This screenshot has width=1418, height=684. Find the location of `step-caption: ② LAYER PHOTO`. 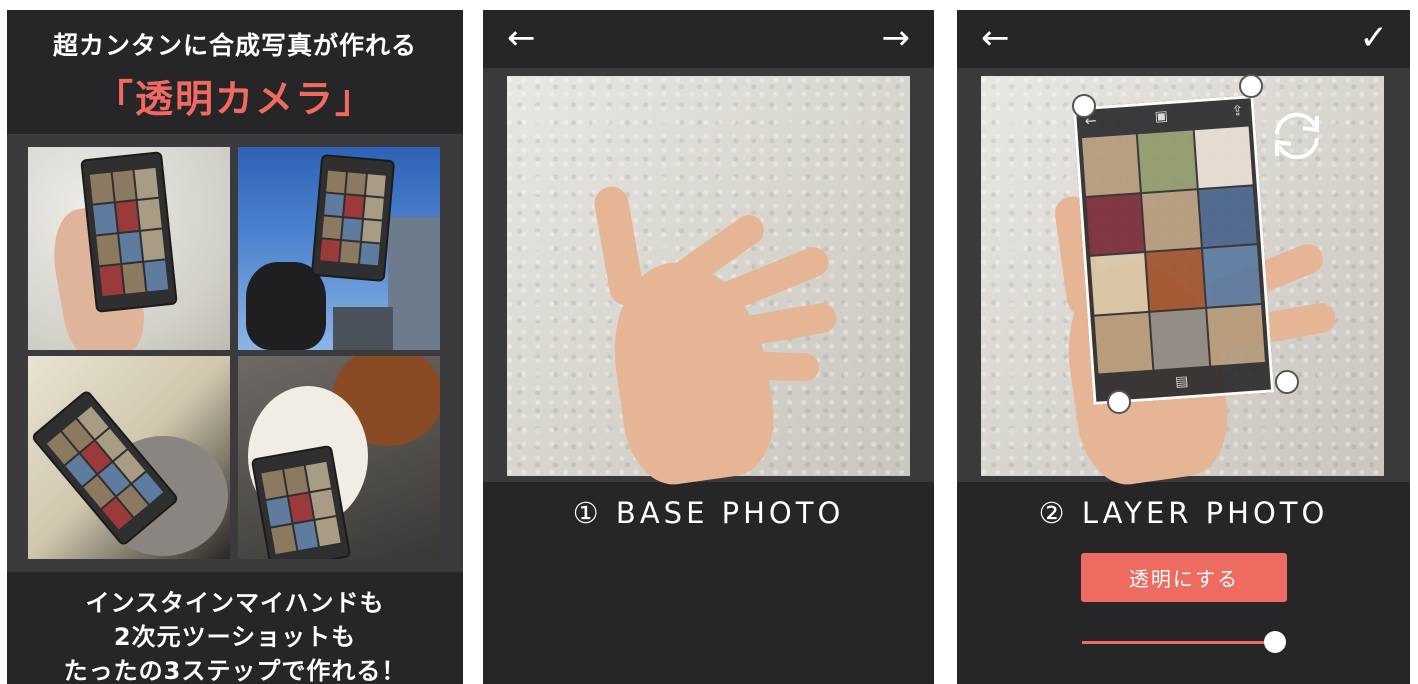

step-caption: ② LAYER PHOTO is located at coordinates (1183, 513).